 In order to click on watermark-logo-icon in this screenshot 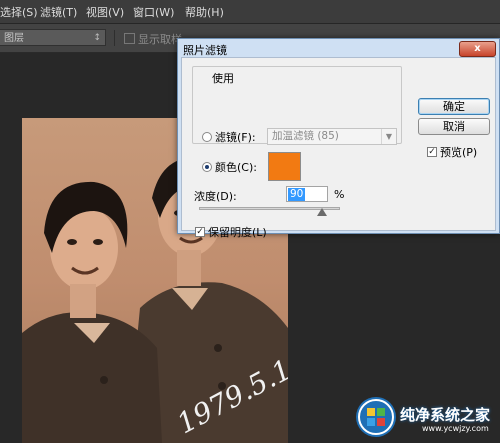, I will do `click(376, 417)`.